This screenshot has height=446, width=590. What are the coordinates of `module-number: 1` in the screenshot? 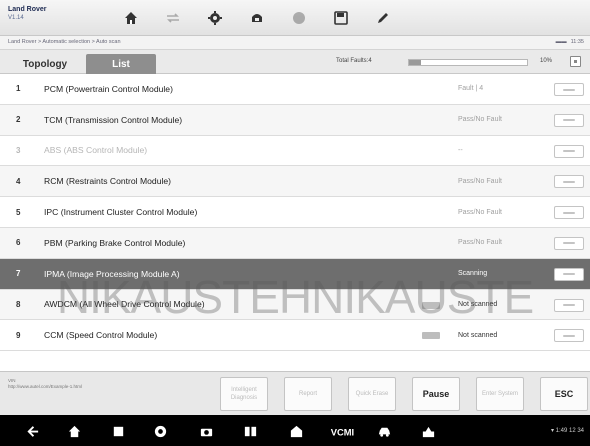 It's located at (18, 89).